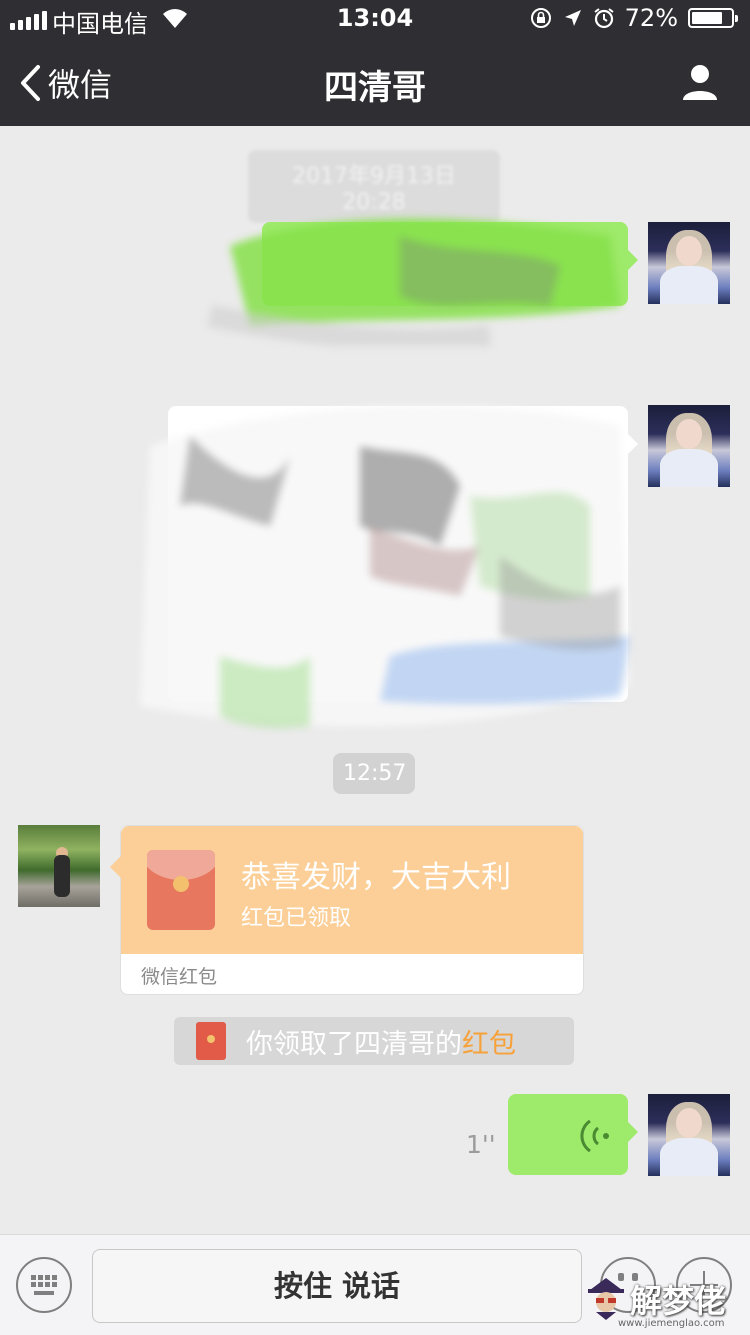  What do you see at coordinates (376, 877) in the screenshot?
I see `red-packet-title: 恭喜发财，大吉大利` at bounding box center [376, 877].